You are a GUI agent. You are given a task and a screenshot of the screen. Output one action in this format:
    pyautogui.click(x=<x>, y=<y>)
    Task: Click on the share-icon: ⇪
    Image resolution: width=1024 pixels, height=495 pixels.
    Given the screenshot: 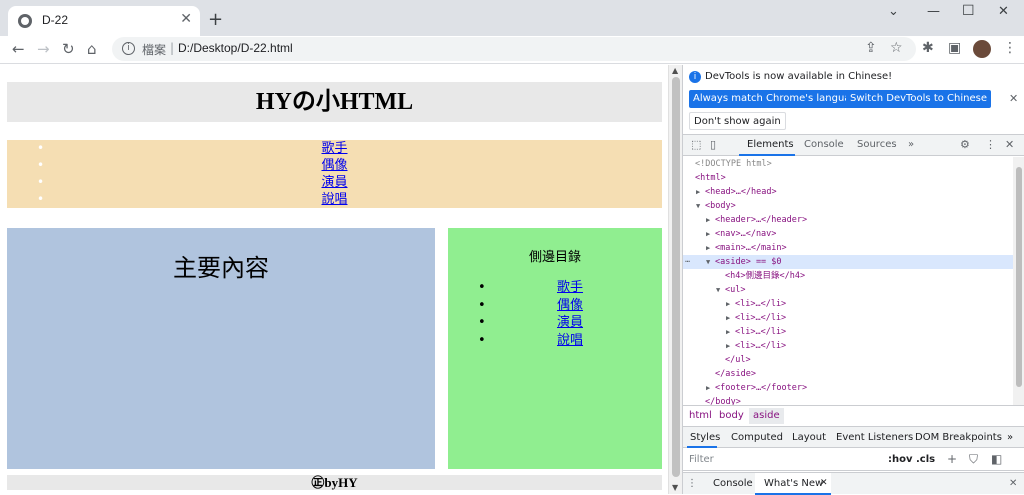 What is the action you would take?
    pyautogui.click(x=871, y=48)
    